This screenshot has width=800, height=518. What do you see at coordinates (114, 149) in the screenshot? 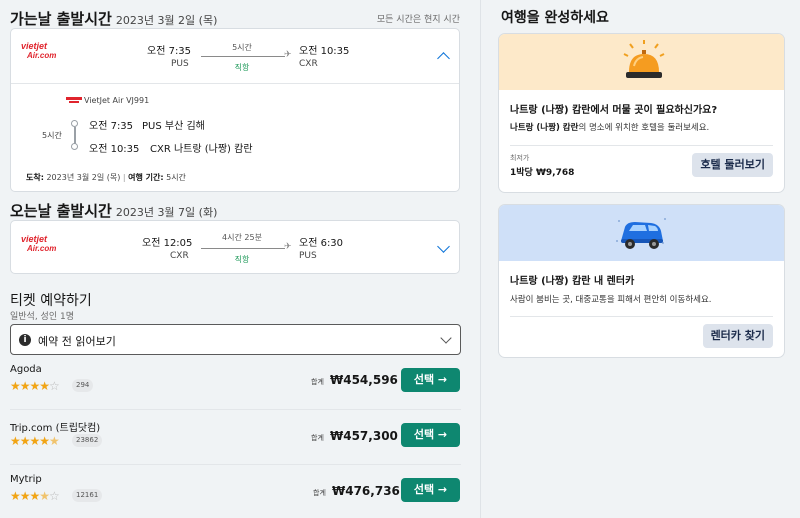
I see `detail-arr-time: 오전 10:35` at bounding box center [114, 149].